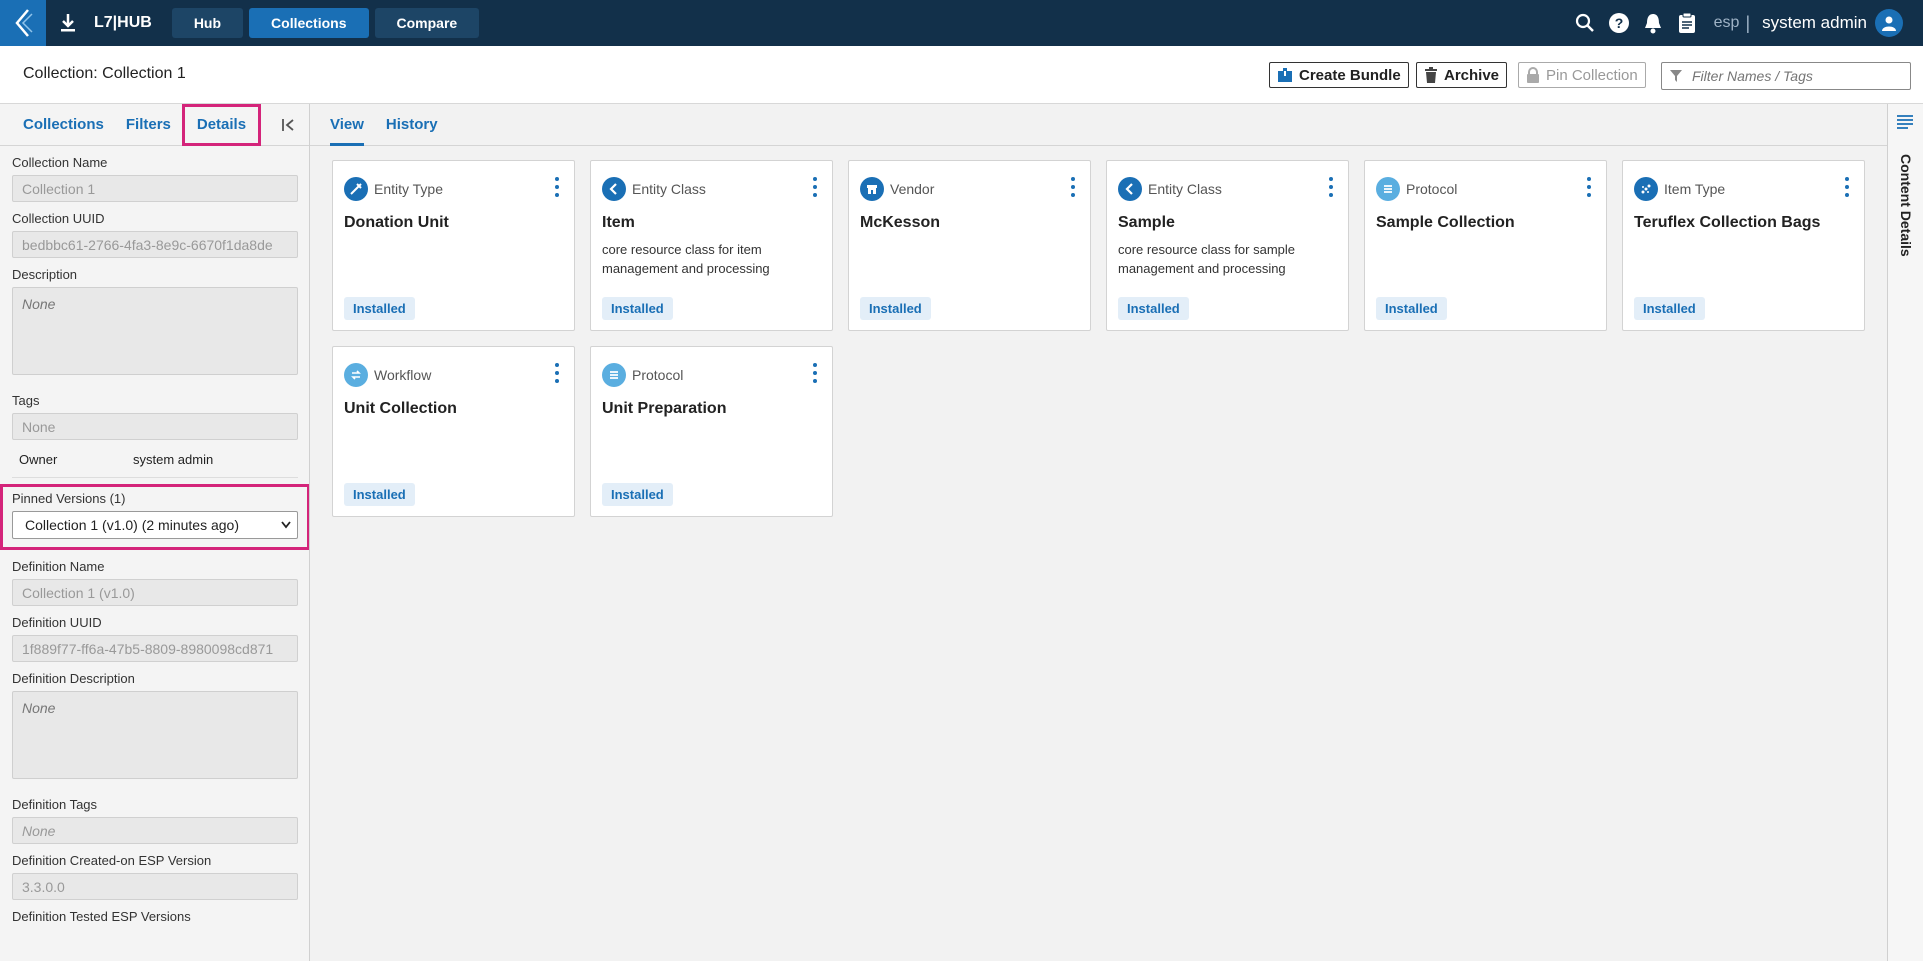  What do you see at coordinates (453, 431) in the screenshot?
I see `content-card: Workflow Unit Collection Installed` at bounding box center [453, 431].